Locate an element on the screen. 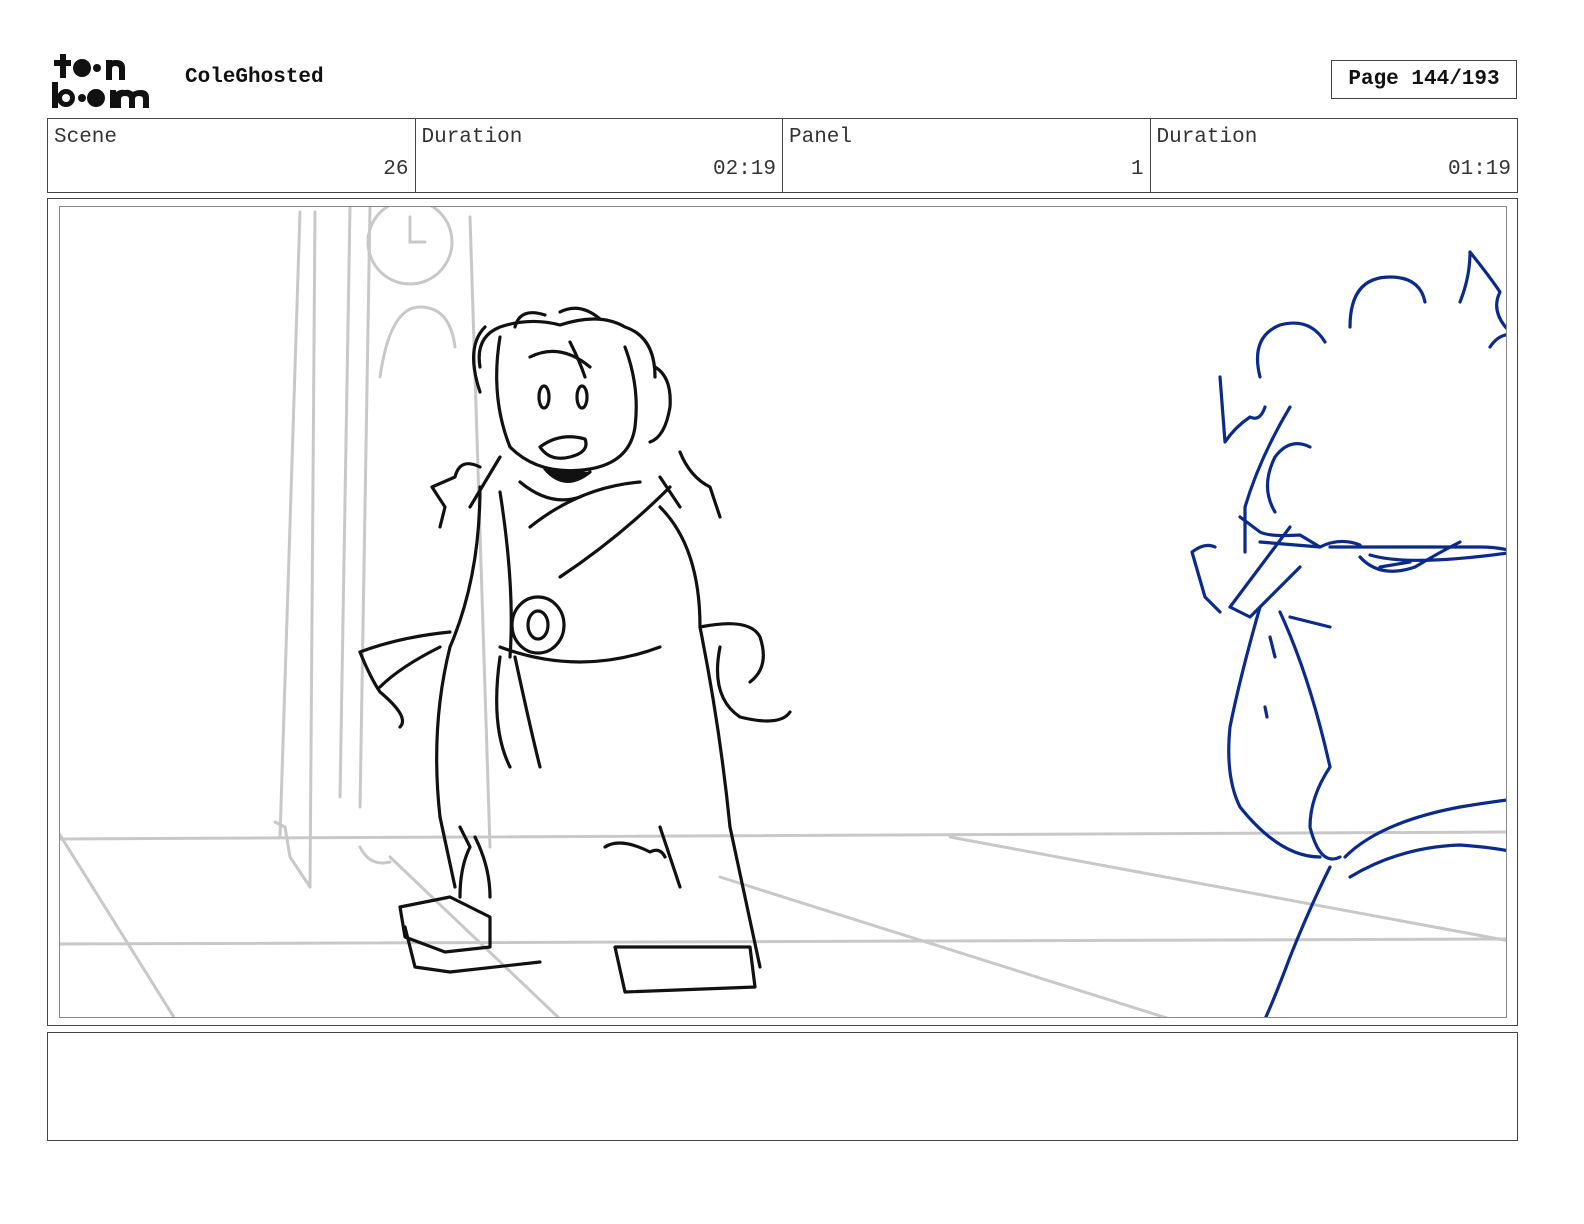  panel-value: 1 is located at coordinates (1137, 169).